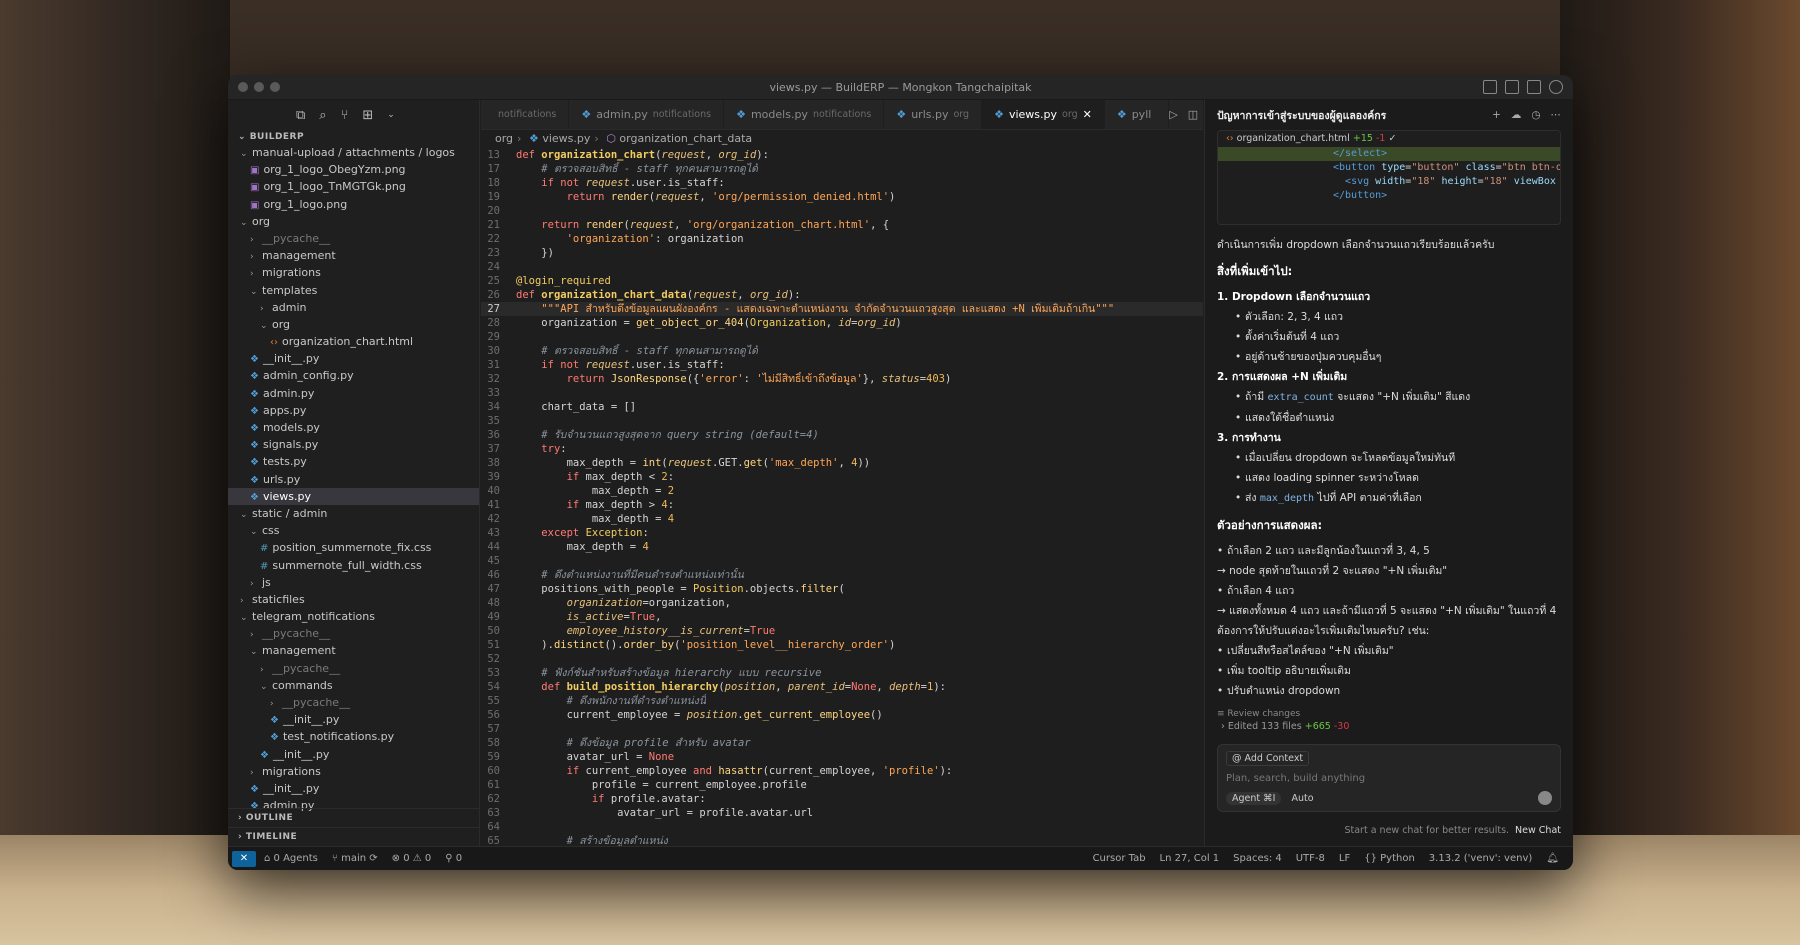 The width and height of the screenshot is (1800, 945). I want to click on files-icon: ⧉, so click(300, 115).